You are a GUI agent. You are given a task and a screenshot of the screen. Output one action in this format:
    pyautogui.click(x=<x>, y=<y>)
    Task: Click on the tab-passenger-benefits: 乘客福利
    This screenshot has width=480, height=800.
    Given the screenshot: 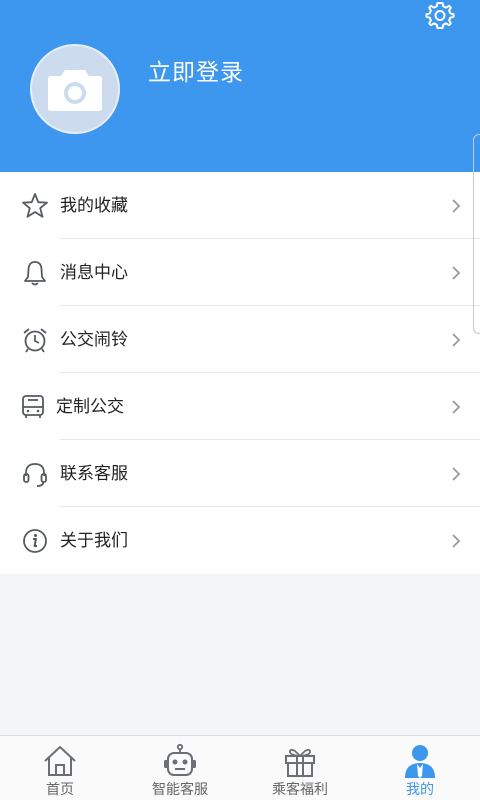 What is the action you would take?
    pyautogui.click(x=300, y=768)
    